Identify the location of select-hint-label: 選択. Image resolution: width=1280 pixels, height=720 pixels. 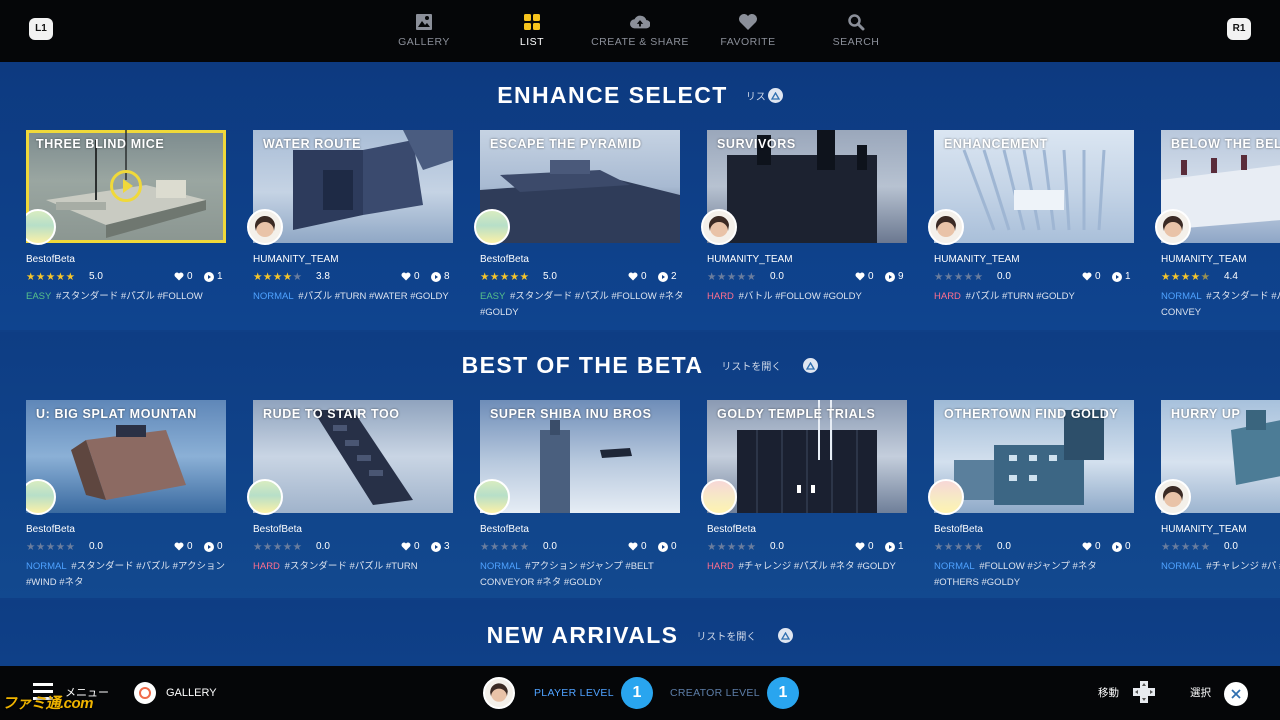
(1200, 693).